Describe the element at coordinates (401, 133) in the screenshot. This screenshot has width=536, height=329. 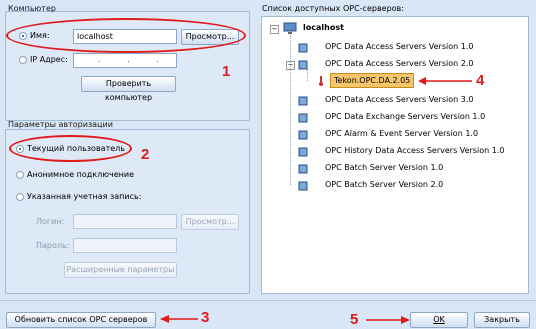
I see `tree-item-ae: OPC Alarm & Event Server Version 1.0` at that location.